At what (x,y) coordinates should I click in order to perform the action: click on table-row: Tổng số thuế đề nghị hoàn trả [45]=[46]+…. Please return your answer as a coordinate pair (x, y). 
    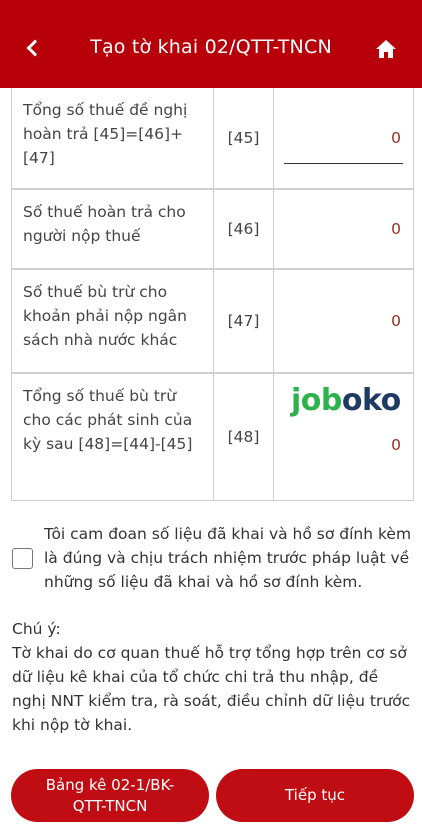
    Looking at the image, I should click on (212, 139).